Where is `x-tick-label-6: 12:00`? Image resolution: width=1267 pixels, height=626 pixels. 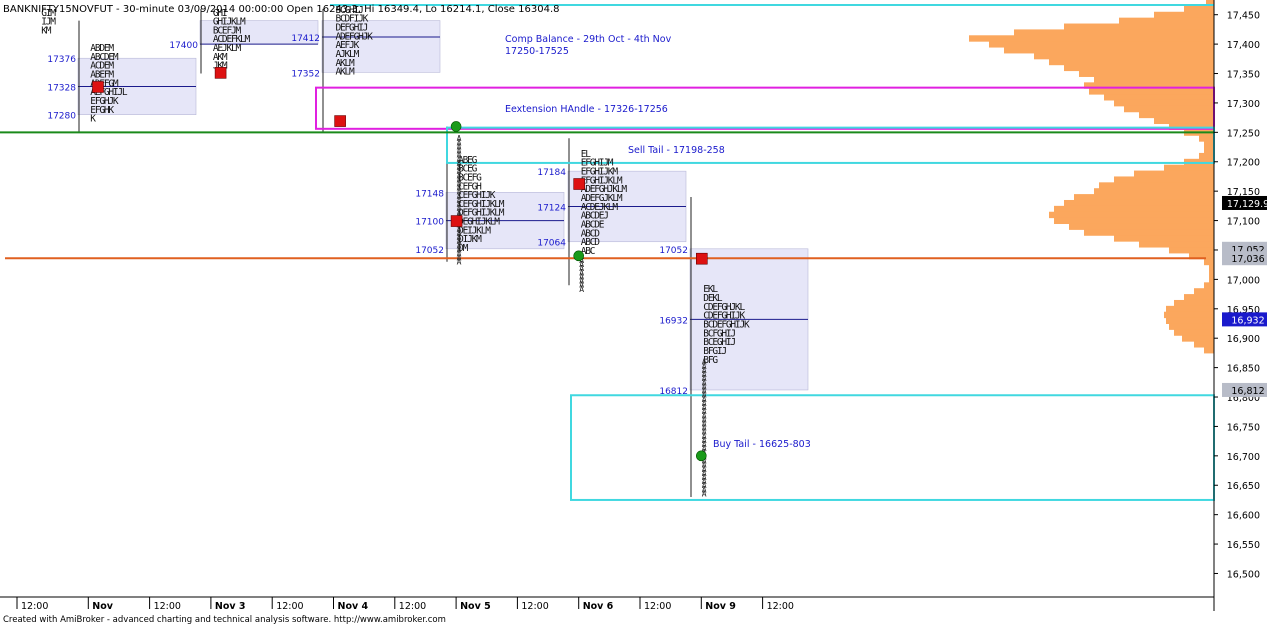 x-tick-label-6: 12:00 is located at coordinates (412, 606).